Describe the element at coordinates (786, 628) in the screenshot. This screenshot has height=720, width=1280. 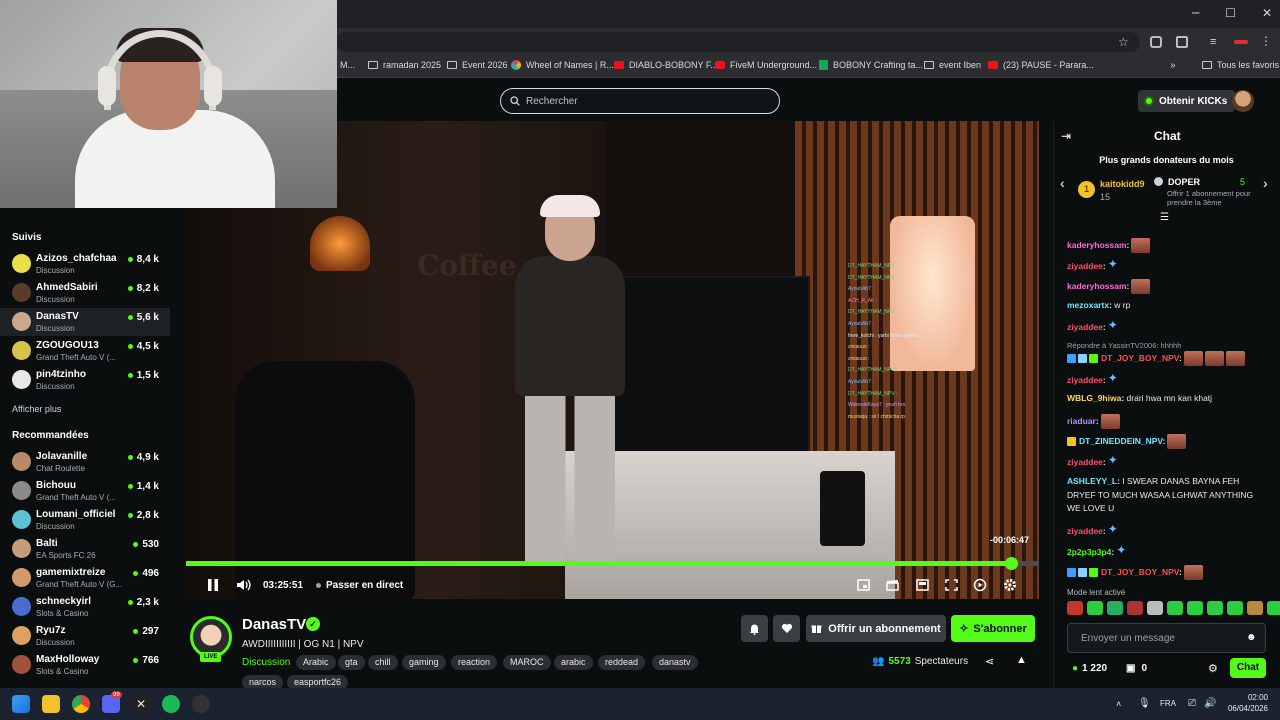
I see `follow-button` at that location.